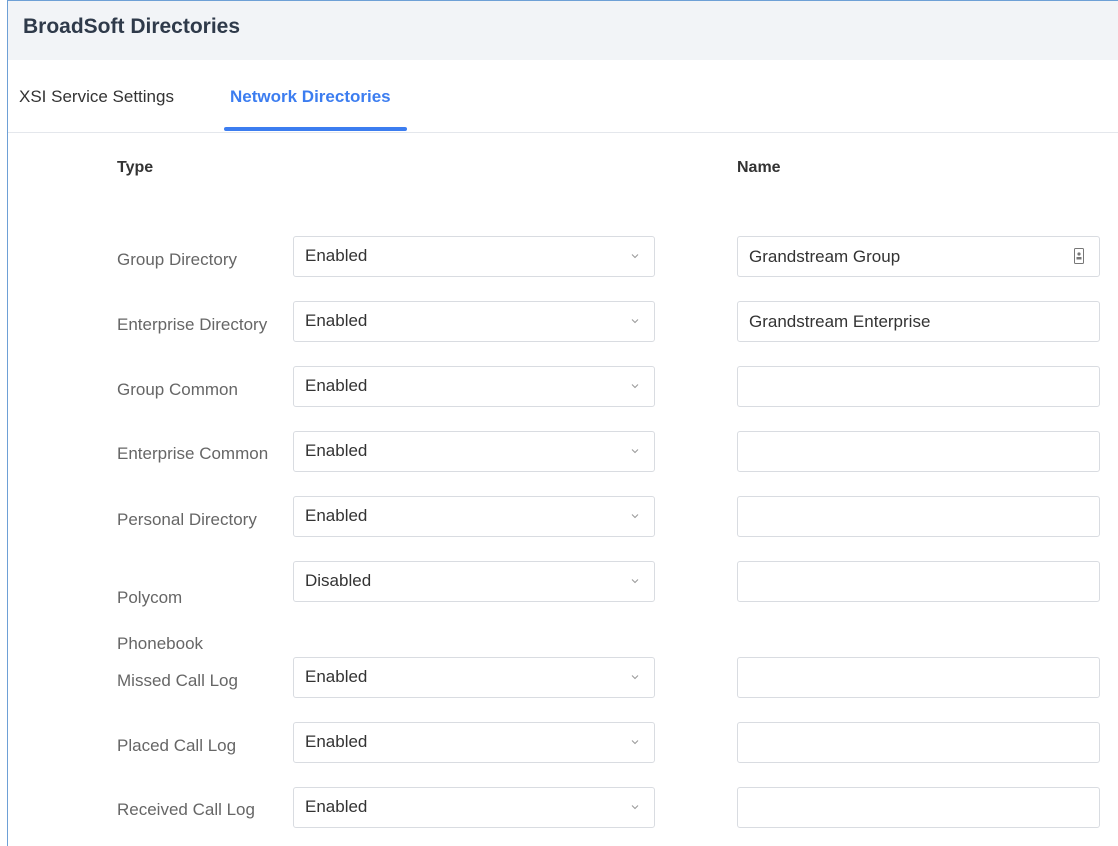 The width and height of the screenshot is (1118, 846). I want to click on row-label-polycom-phonebook: Polycom Phonebook, so click(160, 620).